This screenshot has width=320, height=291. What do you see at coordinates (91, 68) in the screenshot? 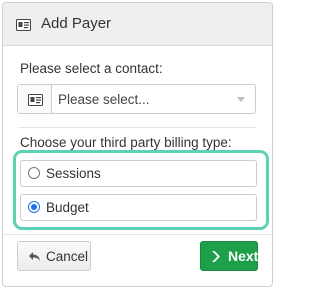
I see `contact-label: Please select a contact:` at bounding box center [91, 68].